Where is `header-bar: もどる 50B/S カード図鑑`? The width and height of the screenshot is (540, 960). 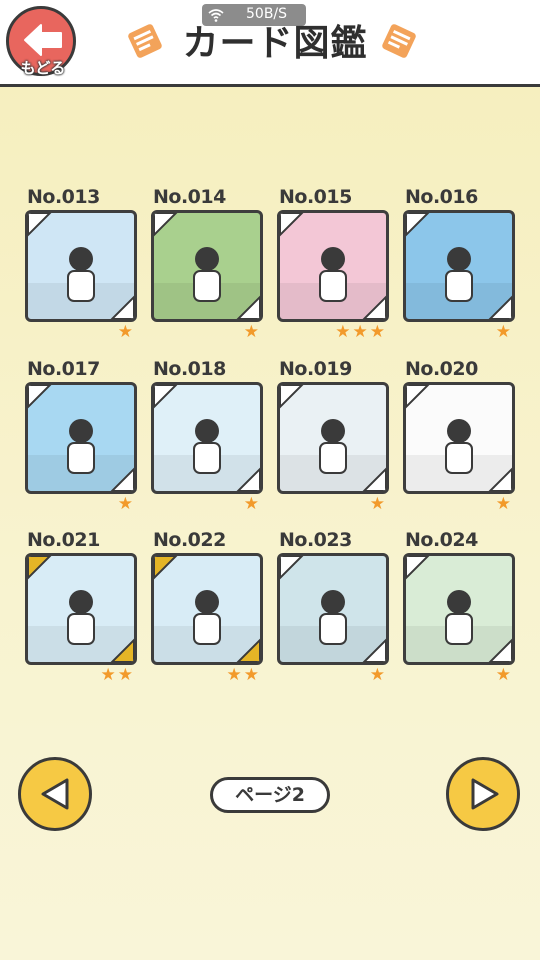
header-bar: もどる 50B/S カード図鑑 is located at coordinates (270, 43).